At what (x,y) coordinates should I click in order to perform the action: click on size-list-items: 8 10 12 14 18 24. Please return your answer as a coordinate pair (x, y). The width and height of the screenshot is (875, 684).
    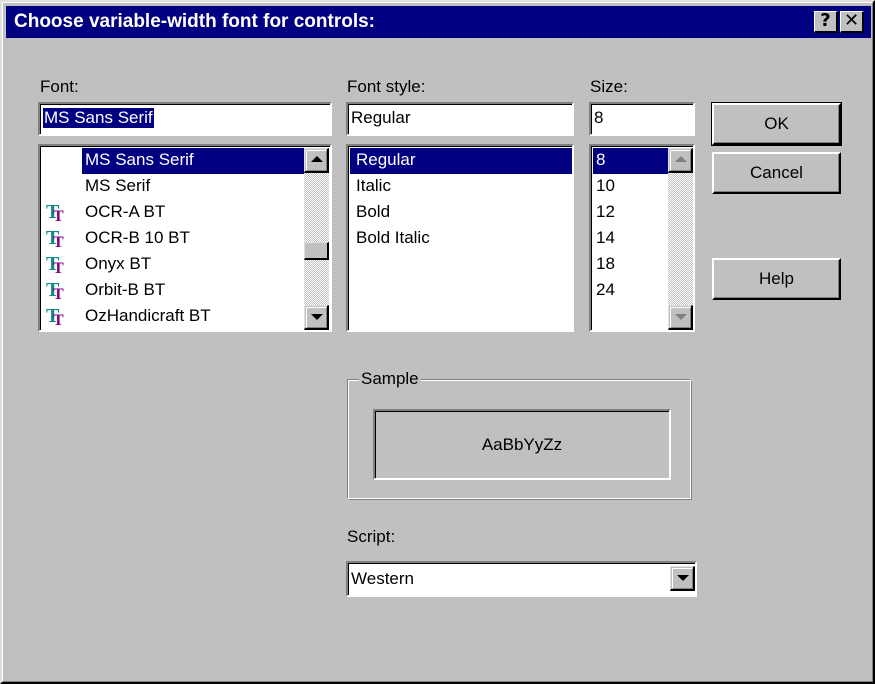
    Looking at the image, I should click on (630, 239).